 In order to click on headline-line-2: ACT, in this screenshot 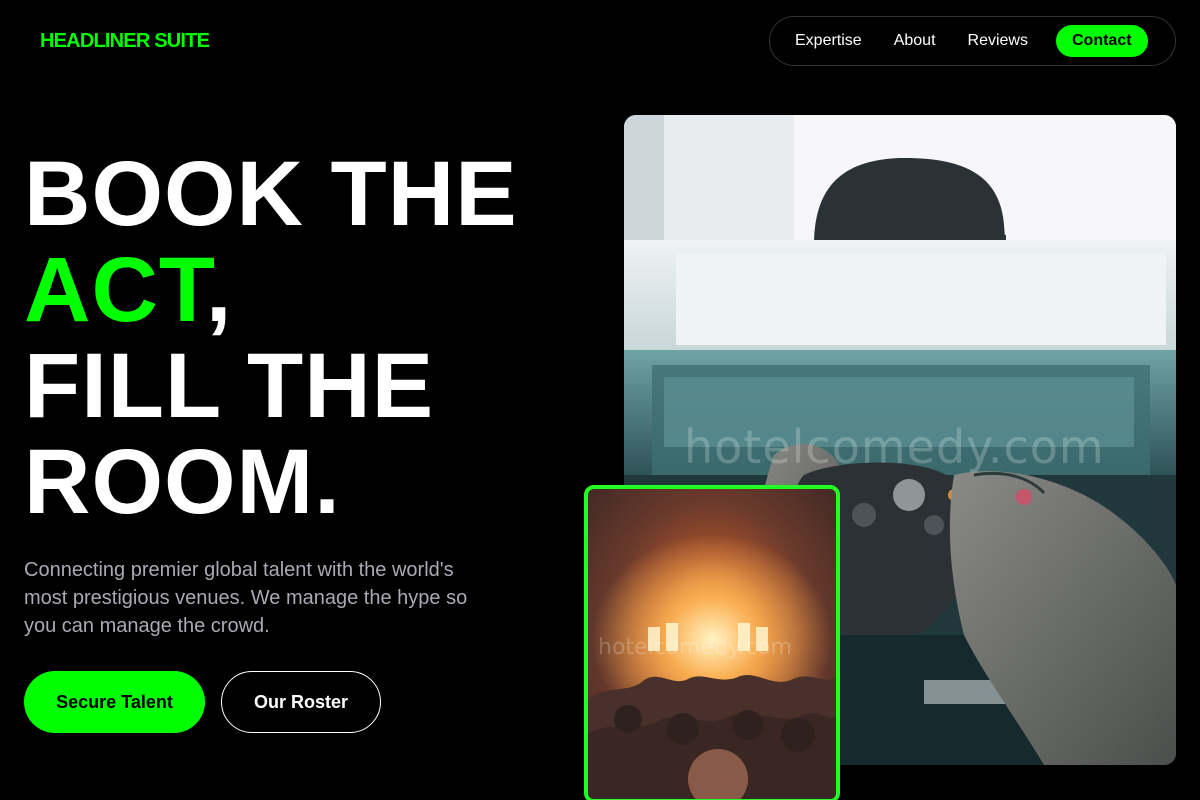, I will do `click(304, 290)`.